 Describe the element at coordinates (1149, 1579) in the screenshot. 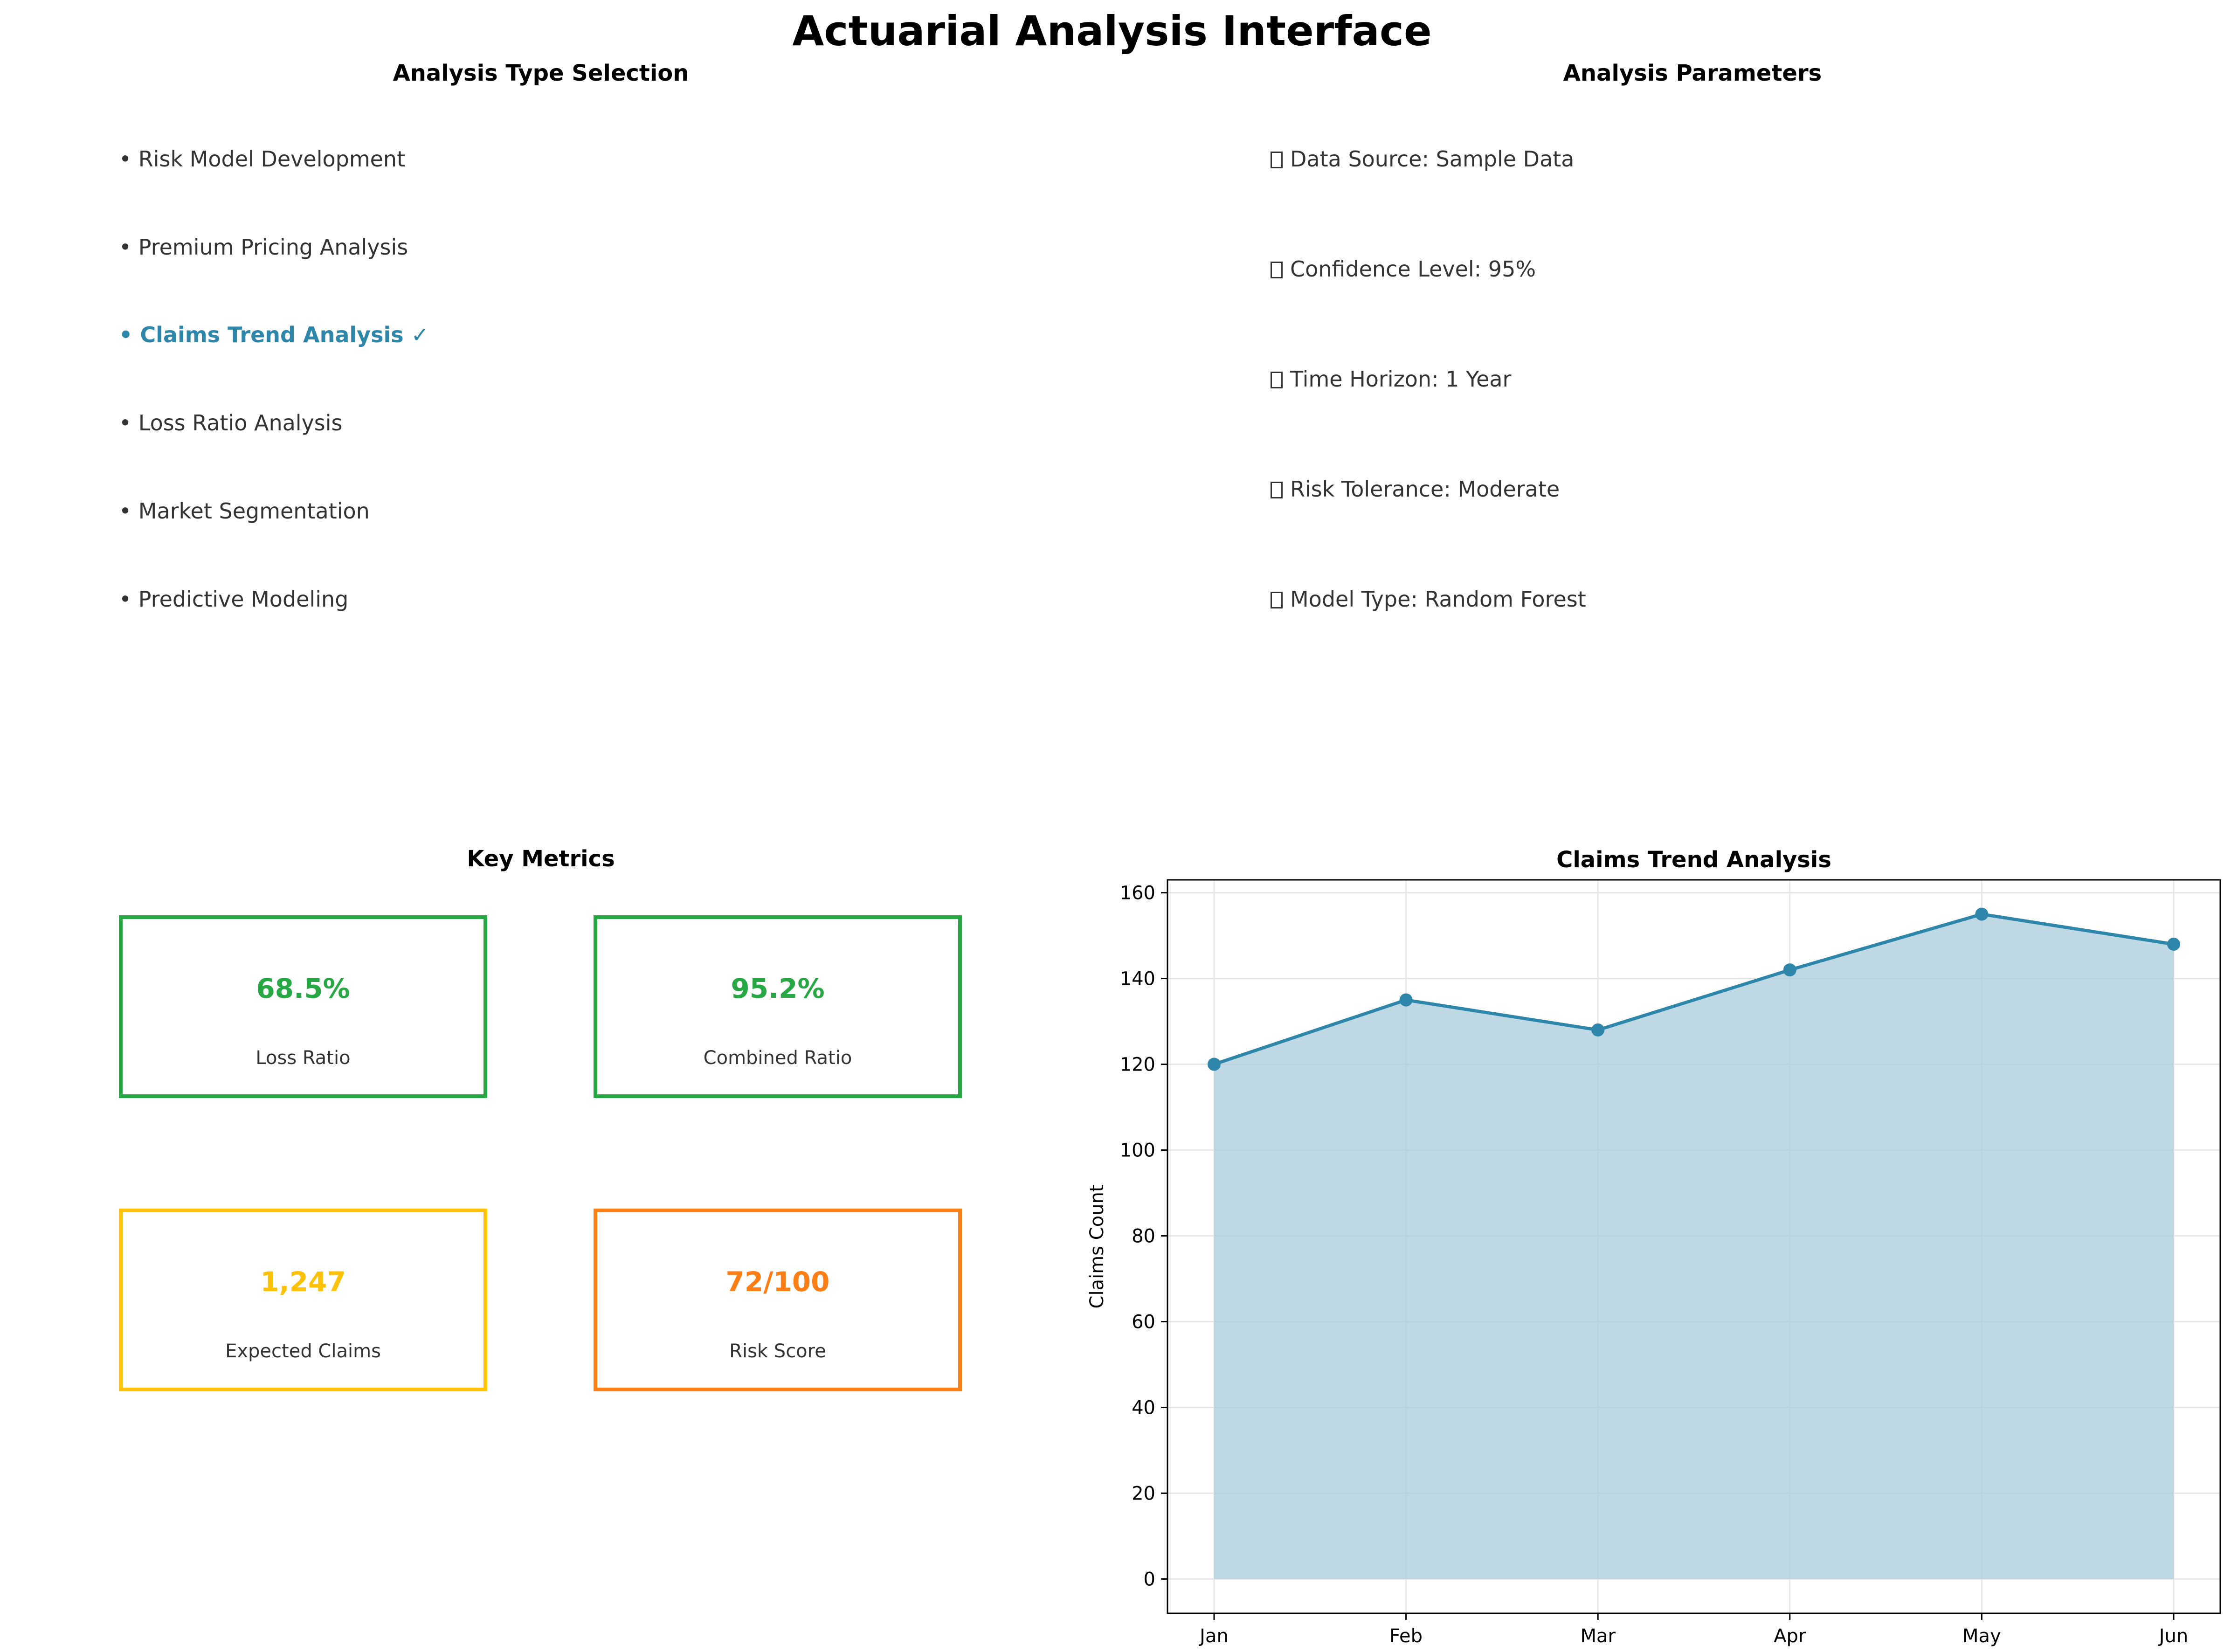

I see `y-tick-label: 0` at that location.